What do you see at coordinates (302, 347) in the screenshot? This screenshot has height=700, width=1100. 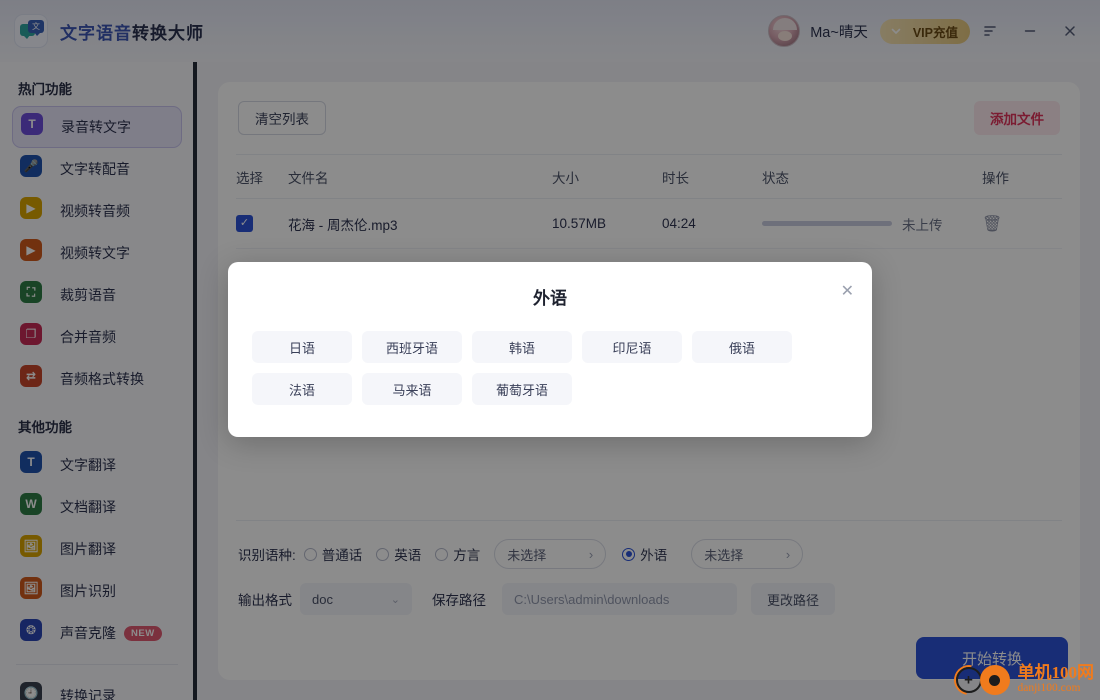 I see `language-option-0: 日语` at bounding box center [302, 347].